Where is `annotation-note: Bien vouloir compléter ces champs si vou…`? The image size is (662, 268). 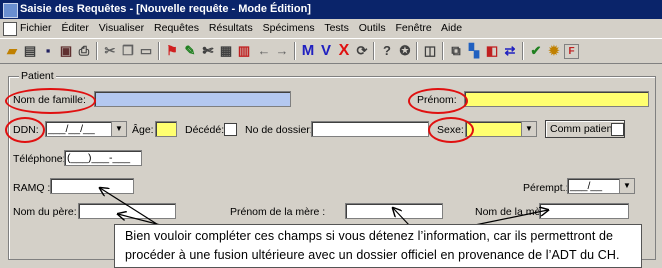
annotation-note: Bien vouloir compléter ces champs si vou… is located at coordinates (378, 246).